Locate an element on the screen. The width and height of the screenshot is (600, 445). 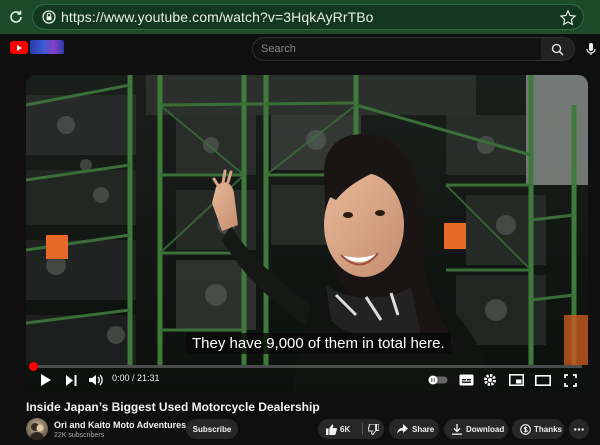
search-button is located at coordinates (558, 49).